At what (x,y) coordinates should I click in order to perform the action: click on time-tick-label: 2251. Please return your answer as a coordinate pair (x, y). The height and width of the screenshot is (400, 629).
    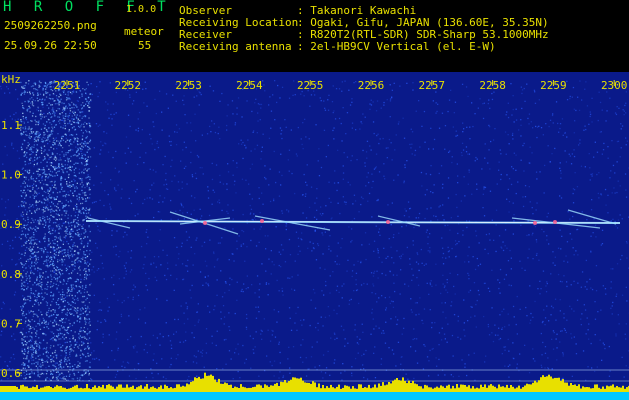
    Looking at the image, I should click on (67, 85).